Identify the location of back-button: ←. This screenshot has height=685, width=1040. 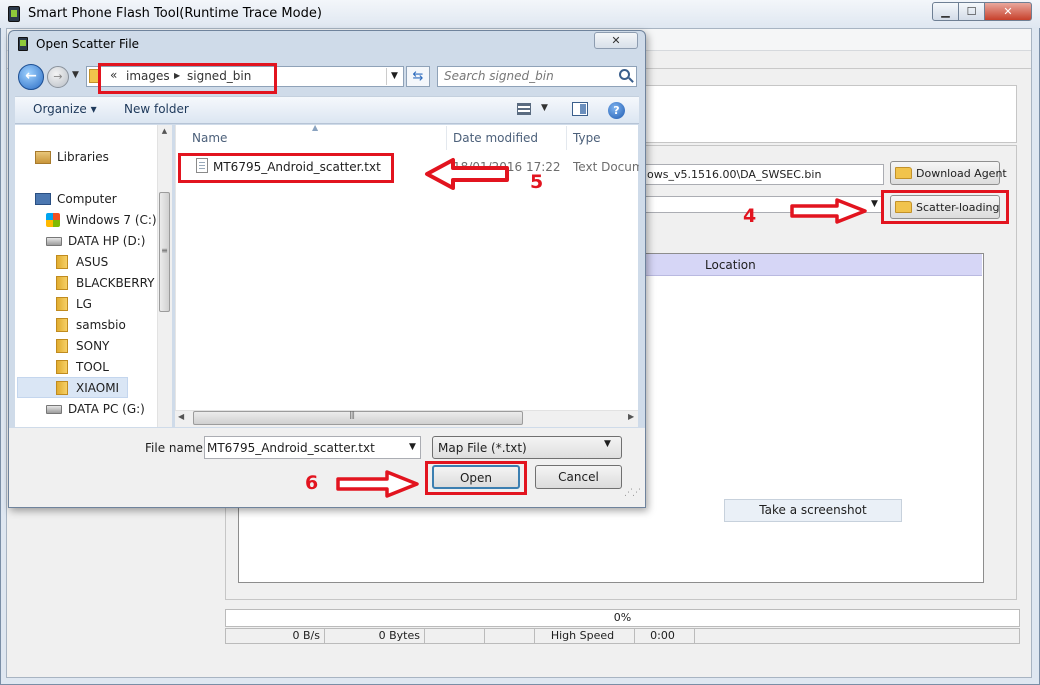
(31, 77).